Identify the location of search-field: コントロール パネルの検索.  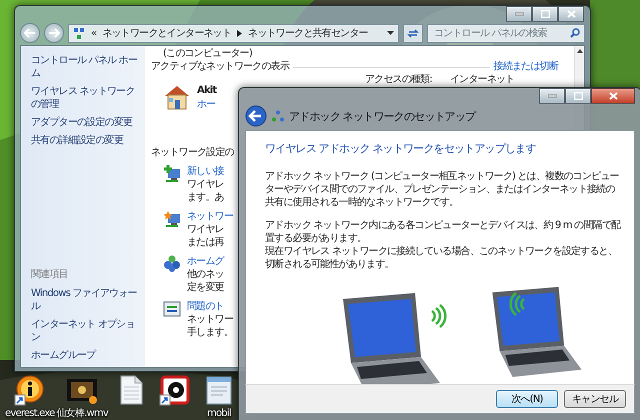
(506, 33).